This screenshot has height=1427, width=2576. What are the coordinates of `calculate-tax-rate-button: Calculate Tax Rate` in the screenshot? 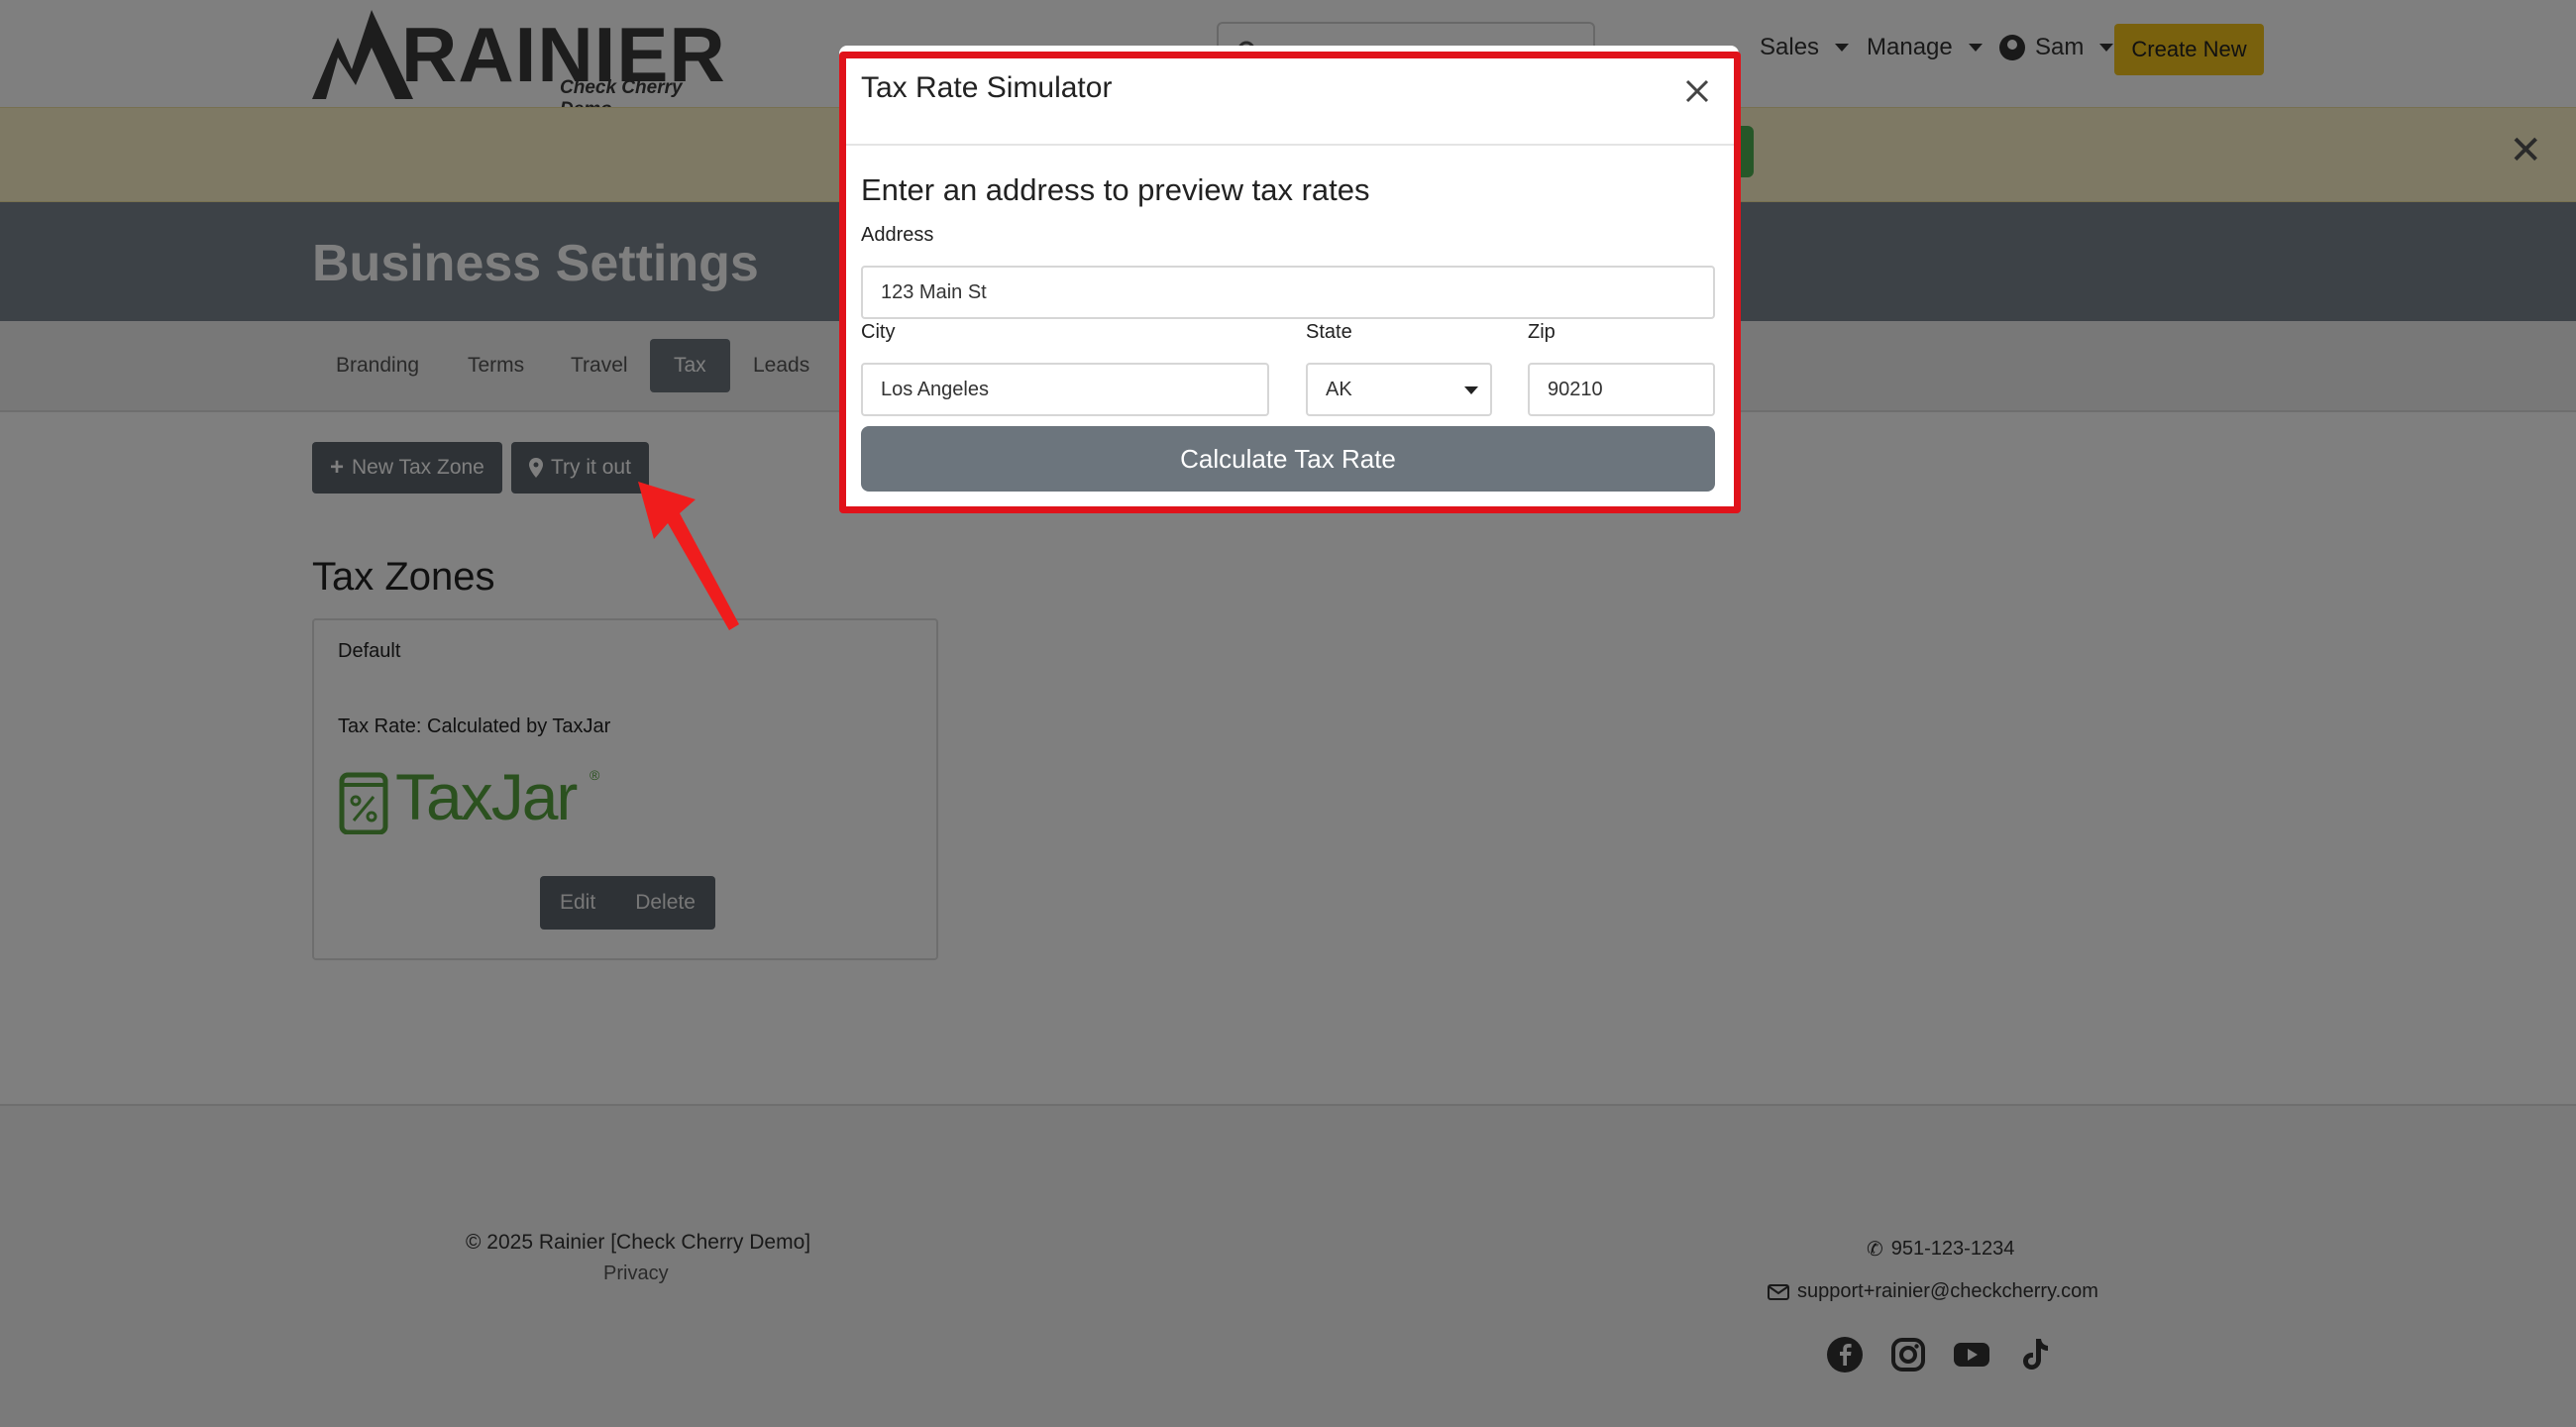 It's located at (1288, 459).